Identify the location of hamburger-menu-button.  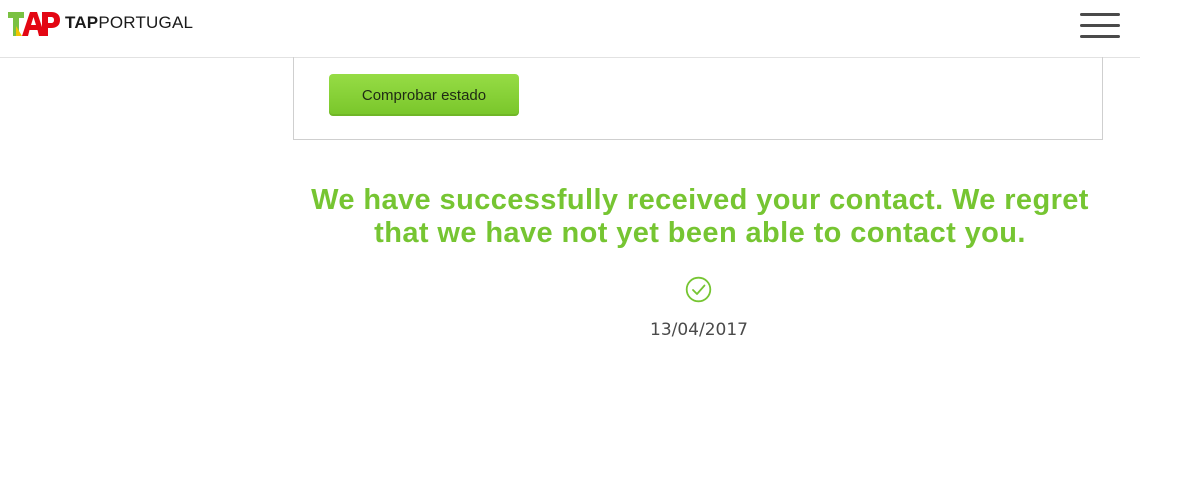
(1100, 26).